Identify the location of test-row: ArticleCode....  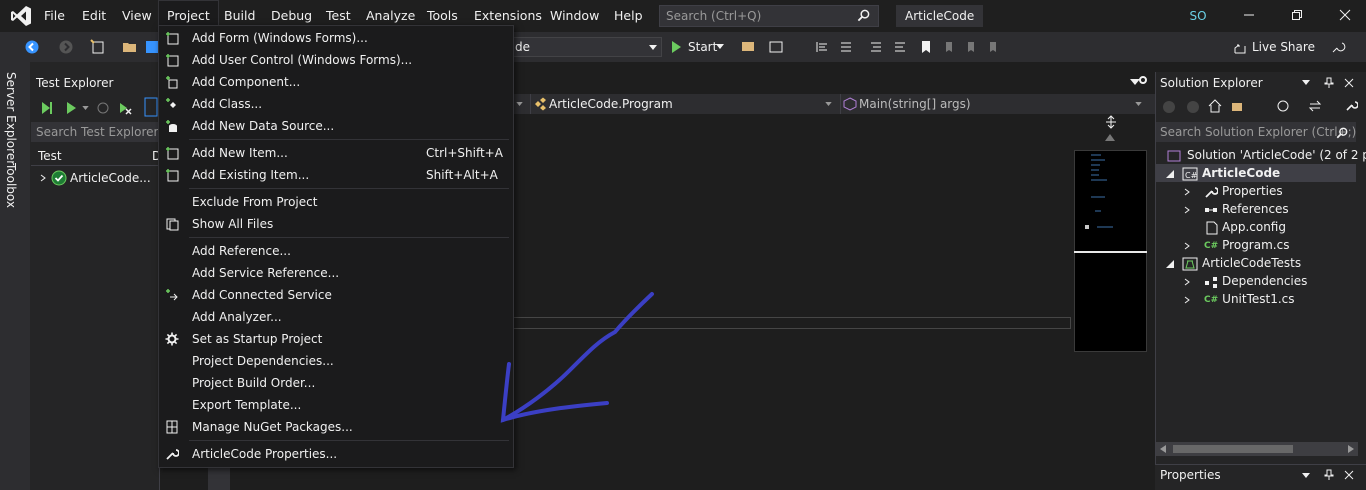
(95, 178).